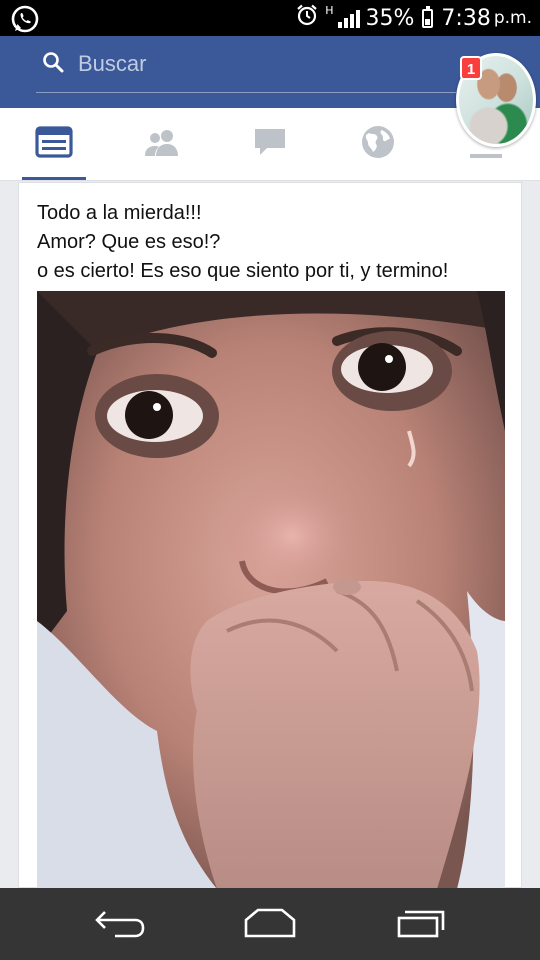 Image resolution: width=540 pixels, height=960 pixels. What do you see at coordinates (471, 68) in the screenshot?
I see `notification-badge: 1` at bounding box center [471, 68].